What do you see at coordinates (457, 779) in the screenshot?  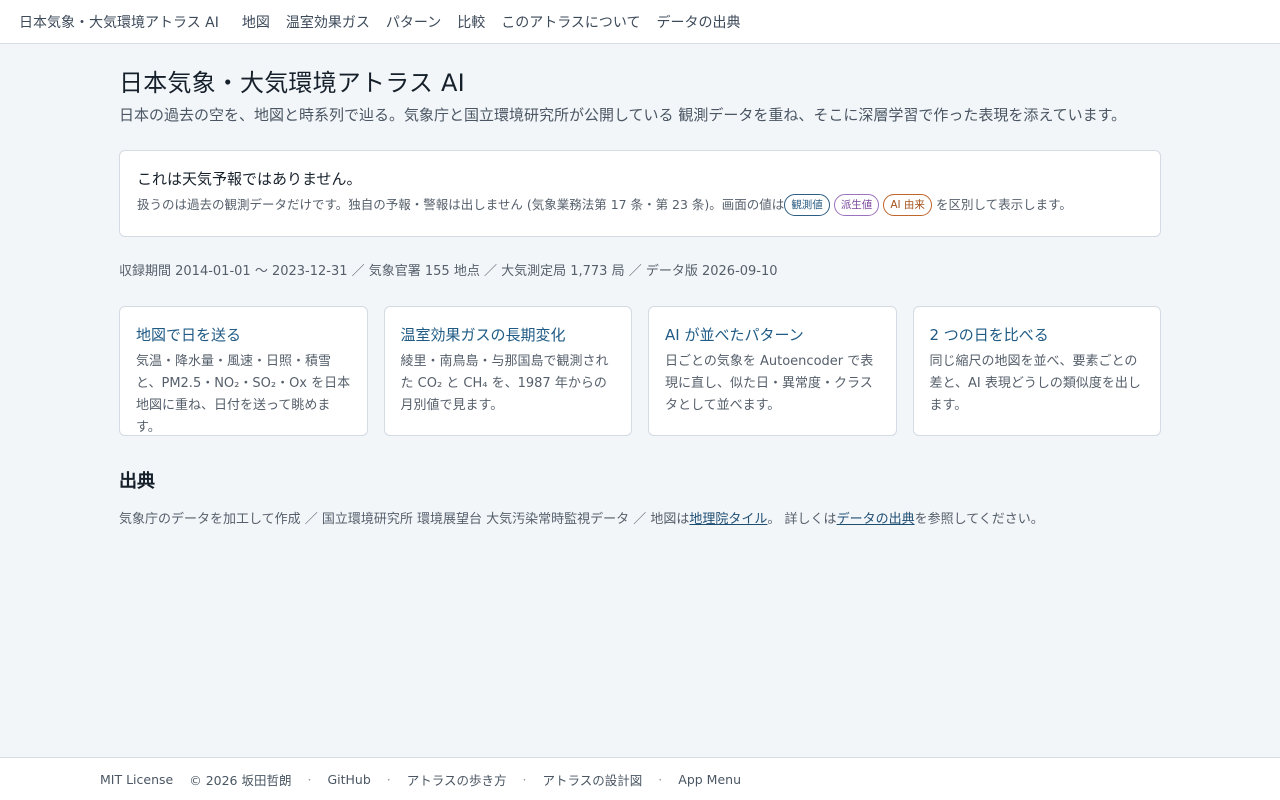 I see `atlas-guide-link: アトラスの歩き方` at bounding box center [457, 779].